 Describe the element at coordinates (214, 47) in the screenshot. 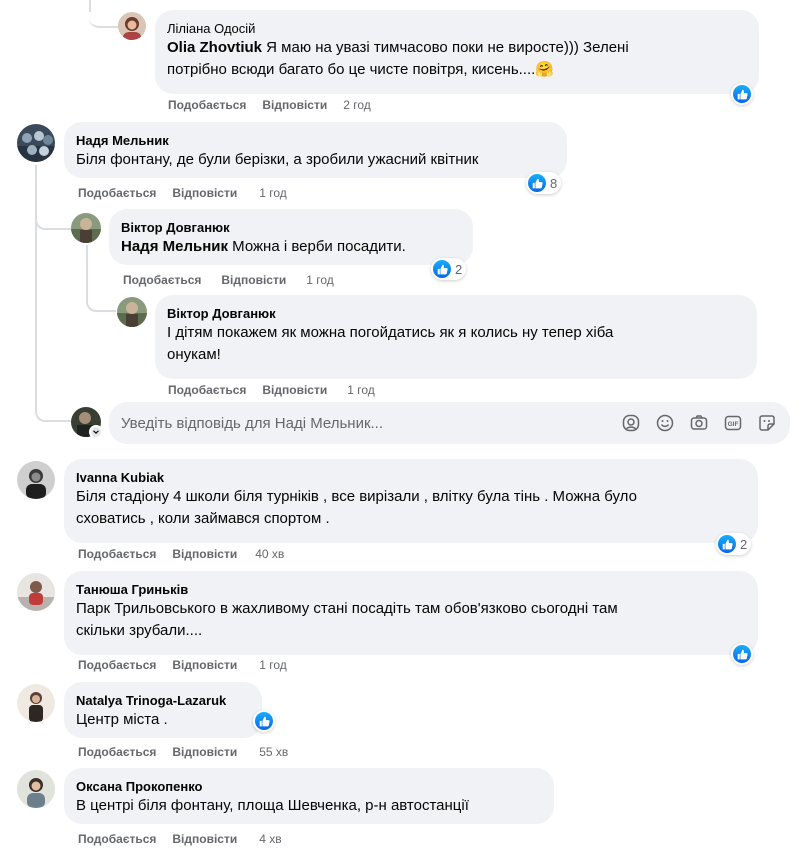

I see `mention-link: Olia Zhovtiuk` at that location.